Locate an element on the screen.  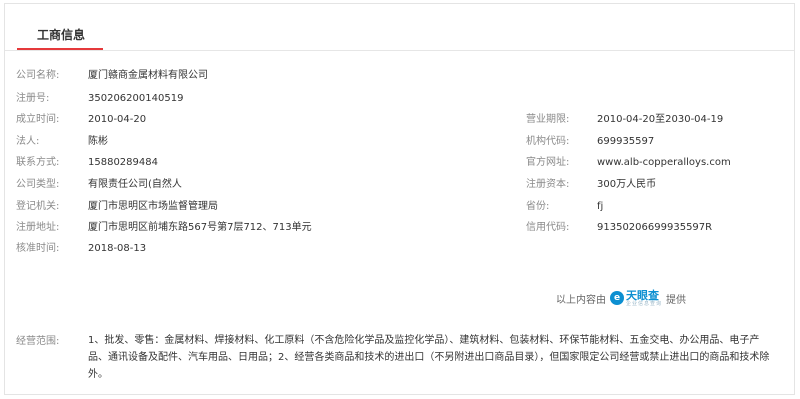
field-legal-rep-value: 陈彬 is located at coordinates (98, 142).